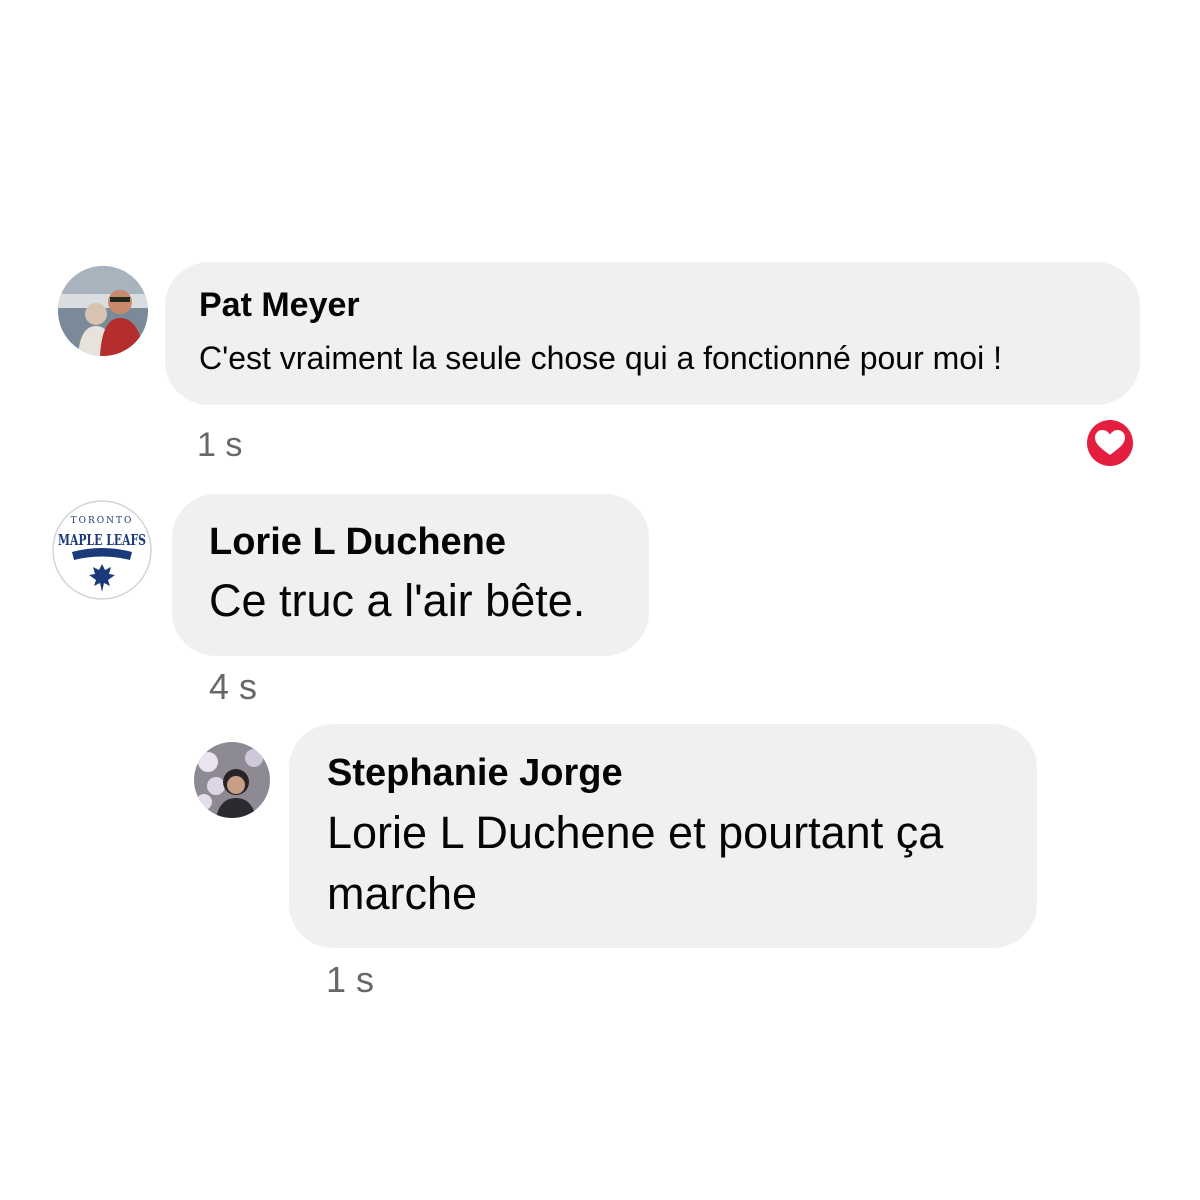  Describe the element at coordinates (667, 773) in the screenshot. I see `comment-author: Stephanie Jorge` at that location.